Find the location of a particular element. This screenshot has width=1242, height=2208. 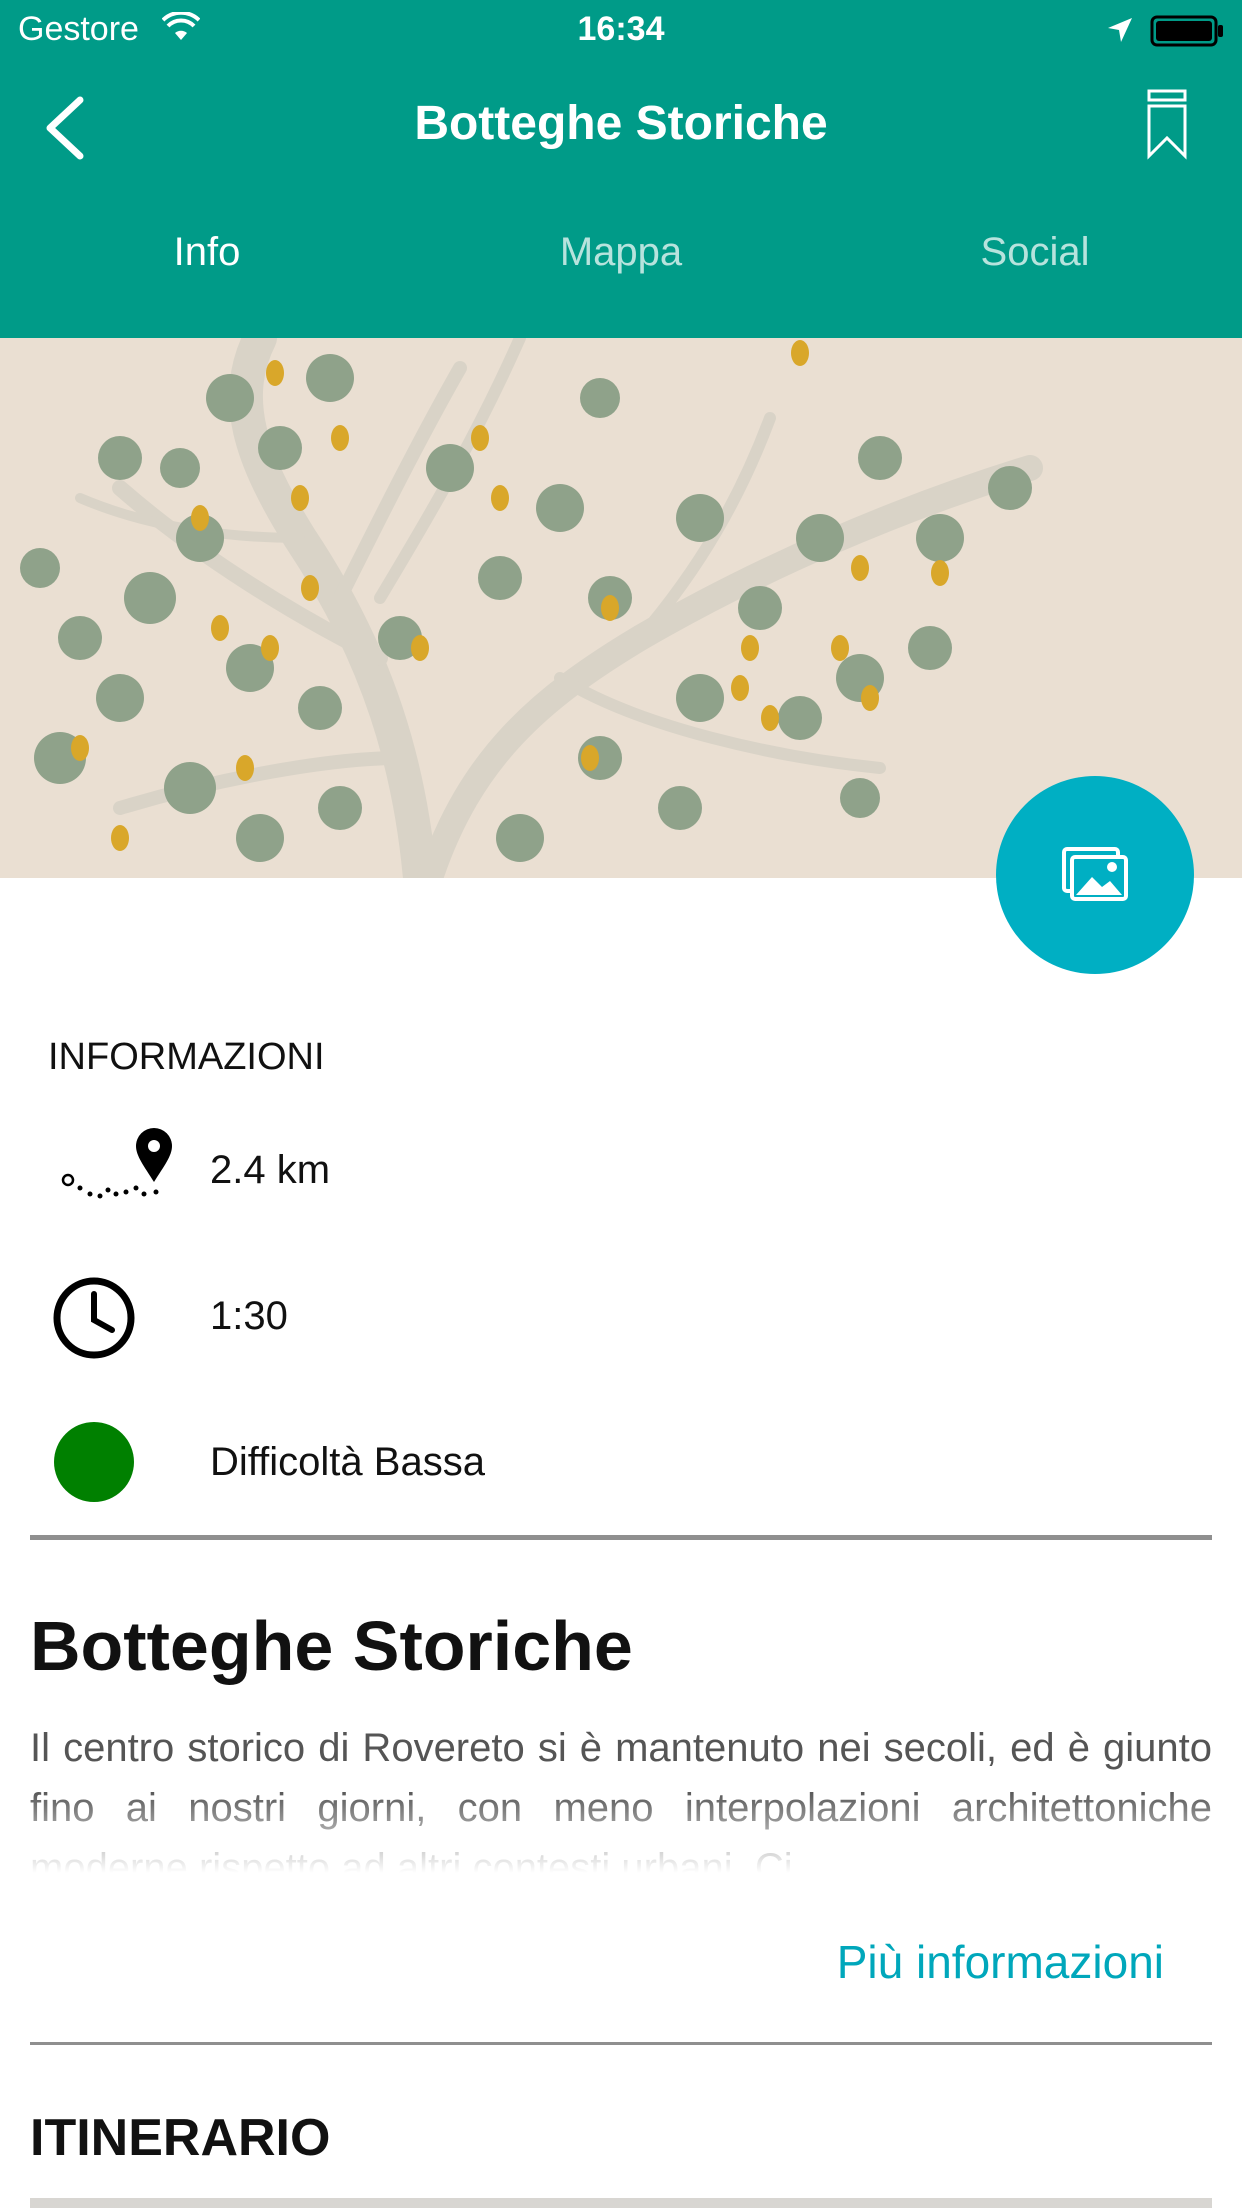

more-info-link: Più informazioni is located at coordinates (1000, 1962).